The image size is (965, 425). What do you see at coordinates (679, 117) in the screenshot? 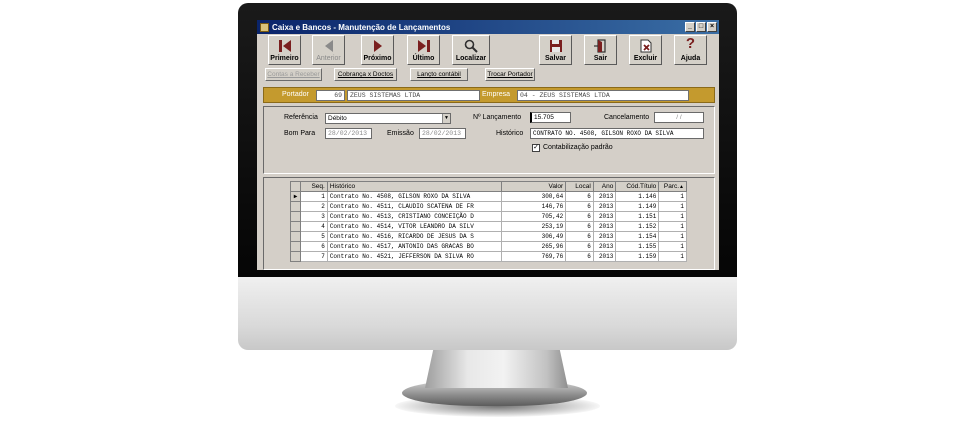
I see `cancelamento-field: / /` at bounding box center [679, 117].